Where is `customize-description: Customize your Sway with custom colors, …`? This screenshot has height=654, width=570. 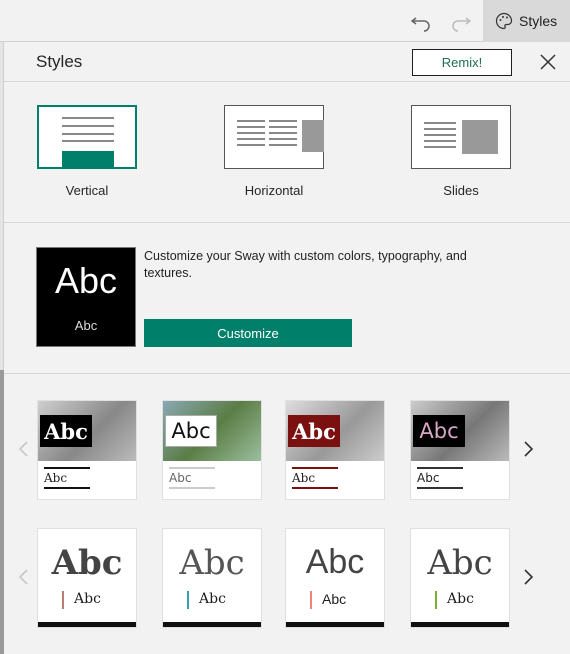
customize-description: Customize your Sway with custom colors, … is located at coordinates (305, 264).